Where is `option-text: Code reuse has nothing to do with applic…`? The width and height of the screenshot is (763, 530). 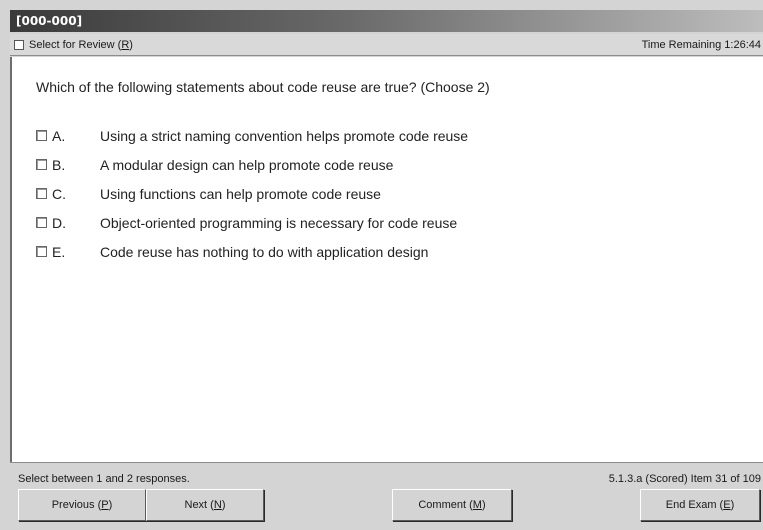
option-text: Code reuse has nothing to do with applic… is located at coordinates (264, 251).